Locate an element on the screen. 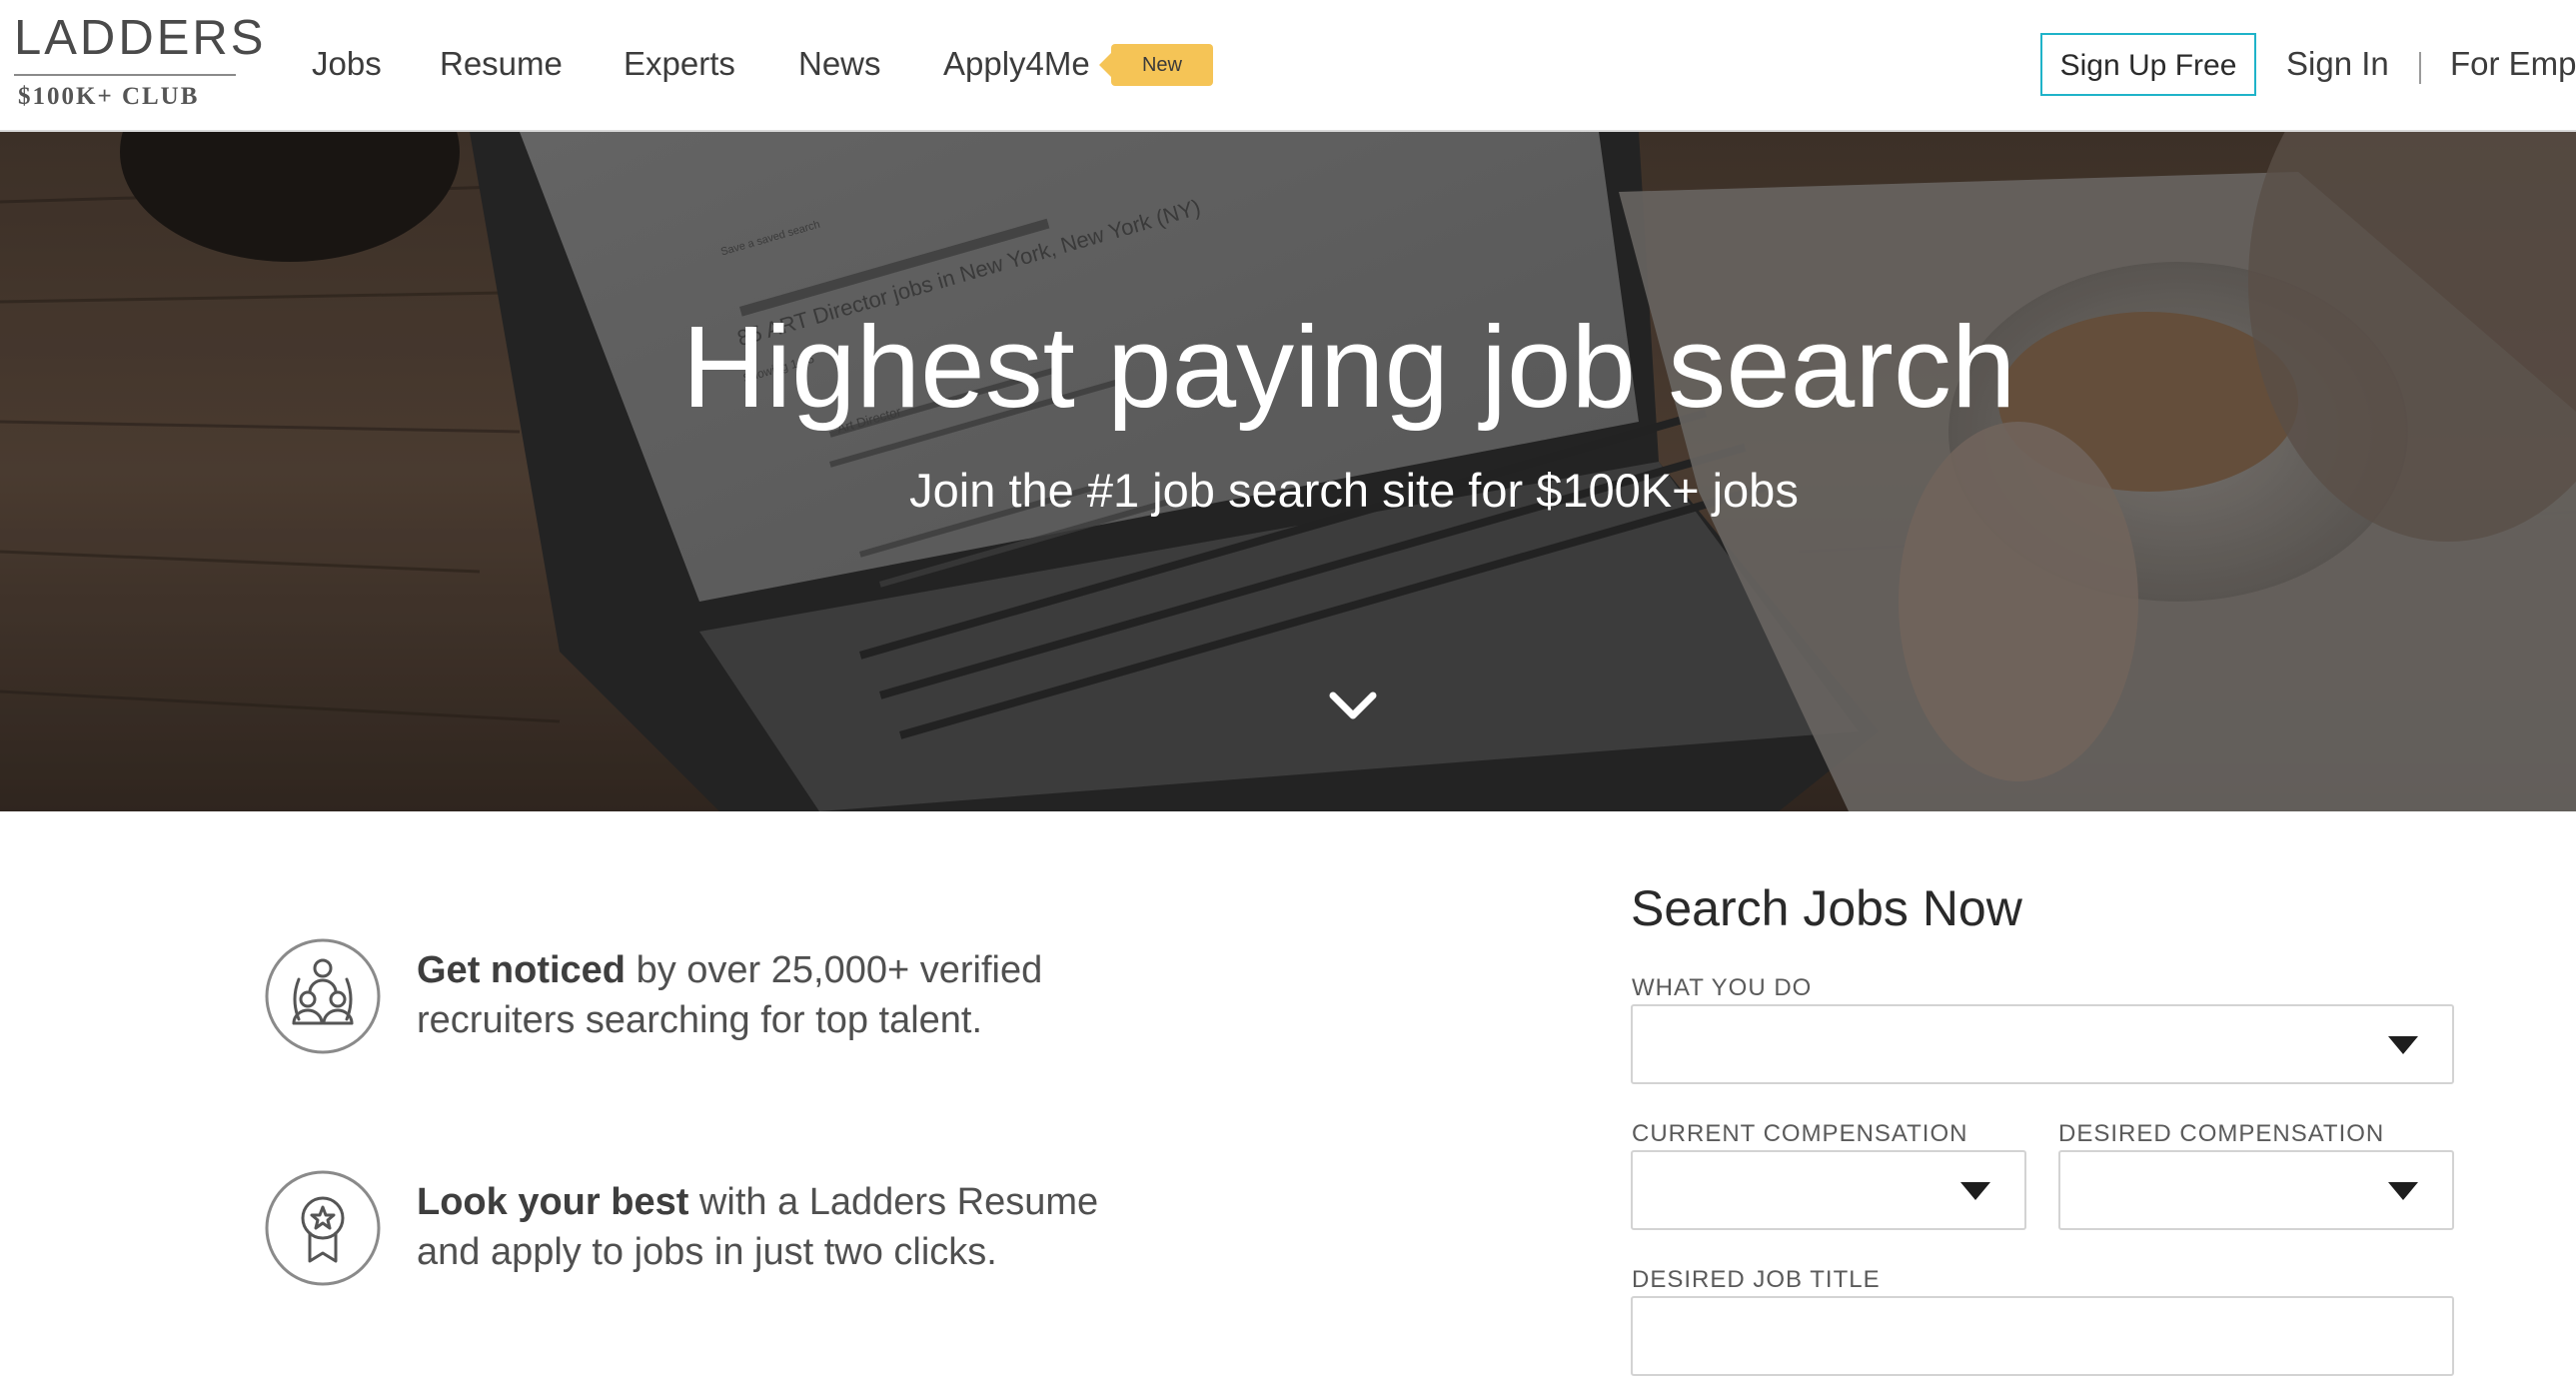  ladders-logo: LADDERS $100K+ CLUB is located at coordinates (138, 66).